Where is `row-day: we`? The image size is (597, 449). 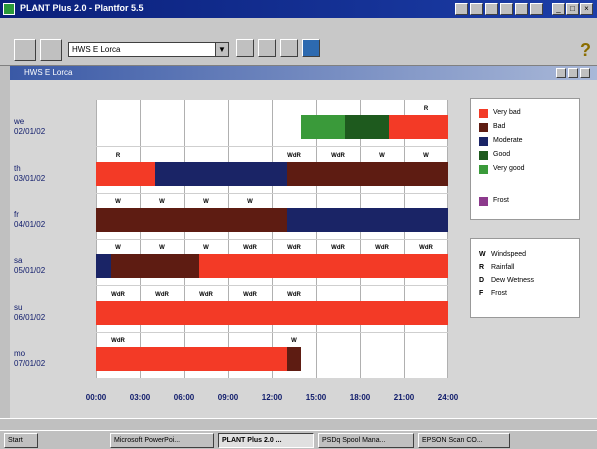 row-day: we is located at coordinates (19, 122).